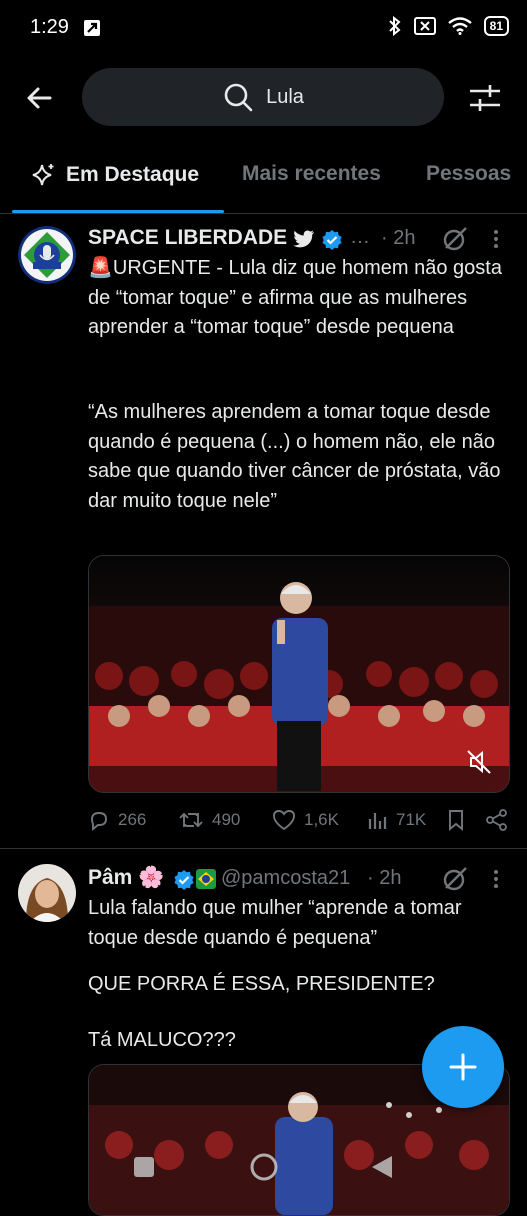 Image resolution: width=527 pixels, height=1216 pixels. What do you see at coordinates (459, 26) in the screenshot?
I see `wifi-icon` at bounding box center [459, 26].